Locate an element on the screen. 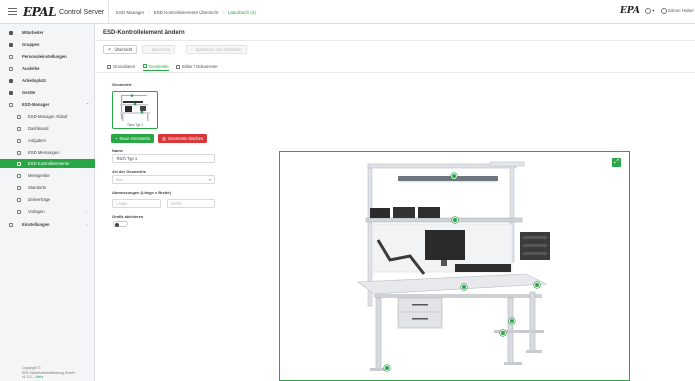 Image resolution: width=695 pixels, height=381 pixels. breadcrumb-item-esd-manager: ESD Manager is located at coordinates (130, 12).